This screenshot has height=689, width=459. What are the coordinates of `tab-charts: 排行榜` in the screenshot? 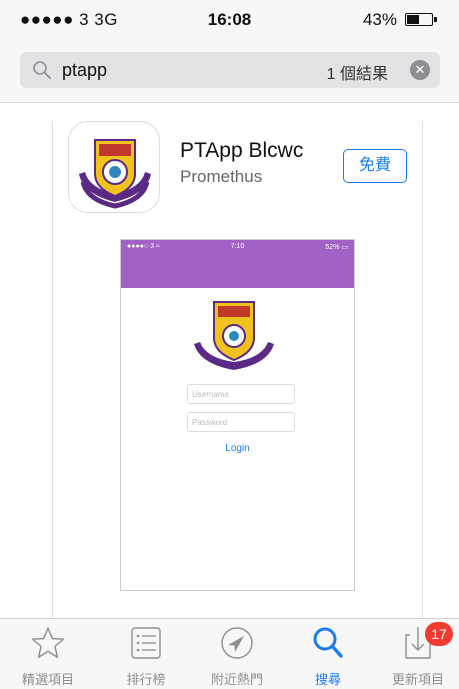 It's located at (146, 654).